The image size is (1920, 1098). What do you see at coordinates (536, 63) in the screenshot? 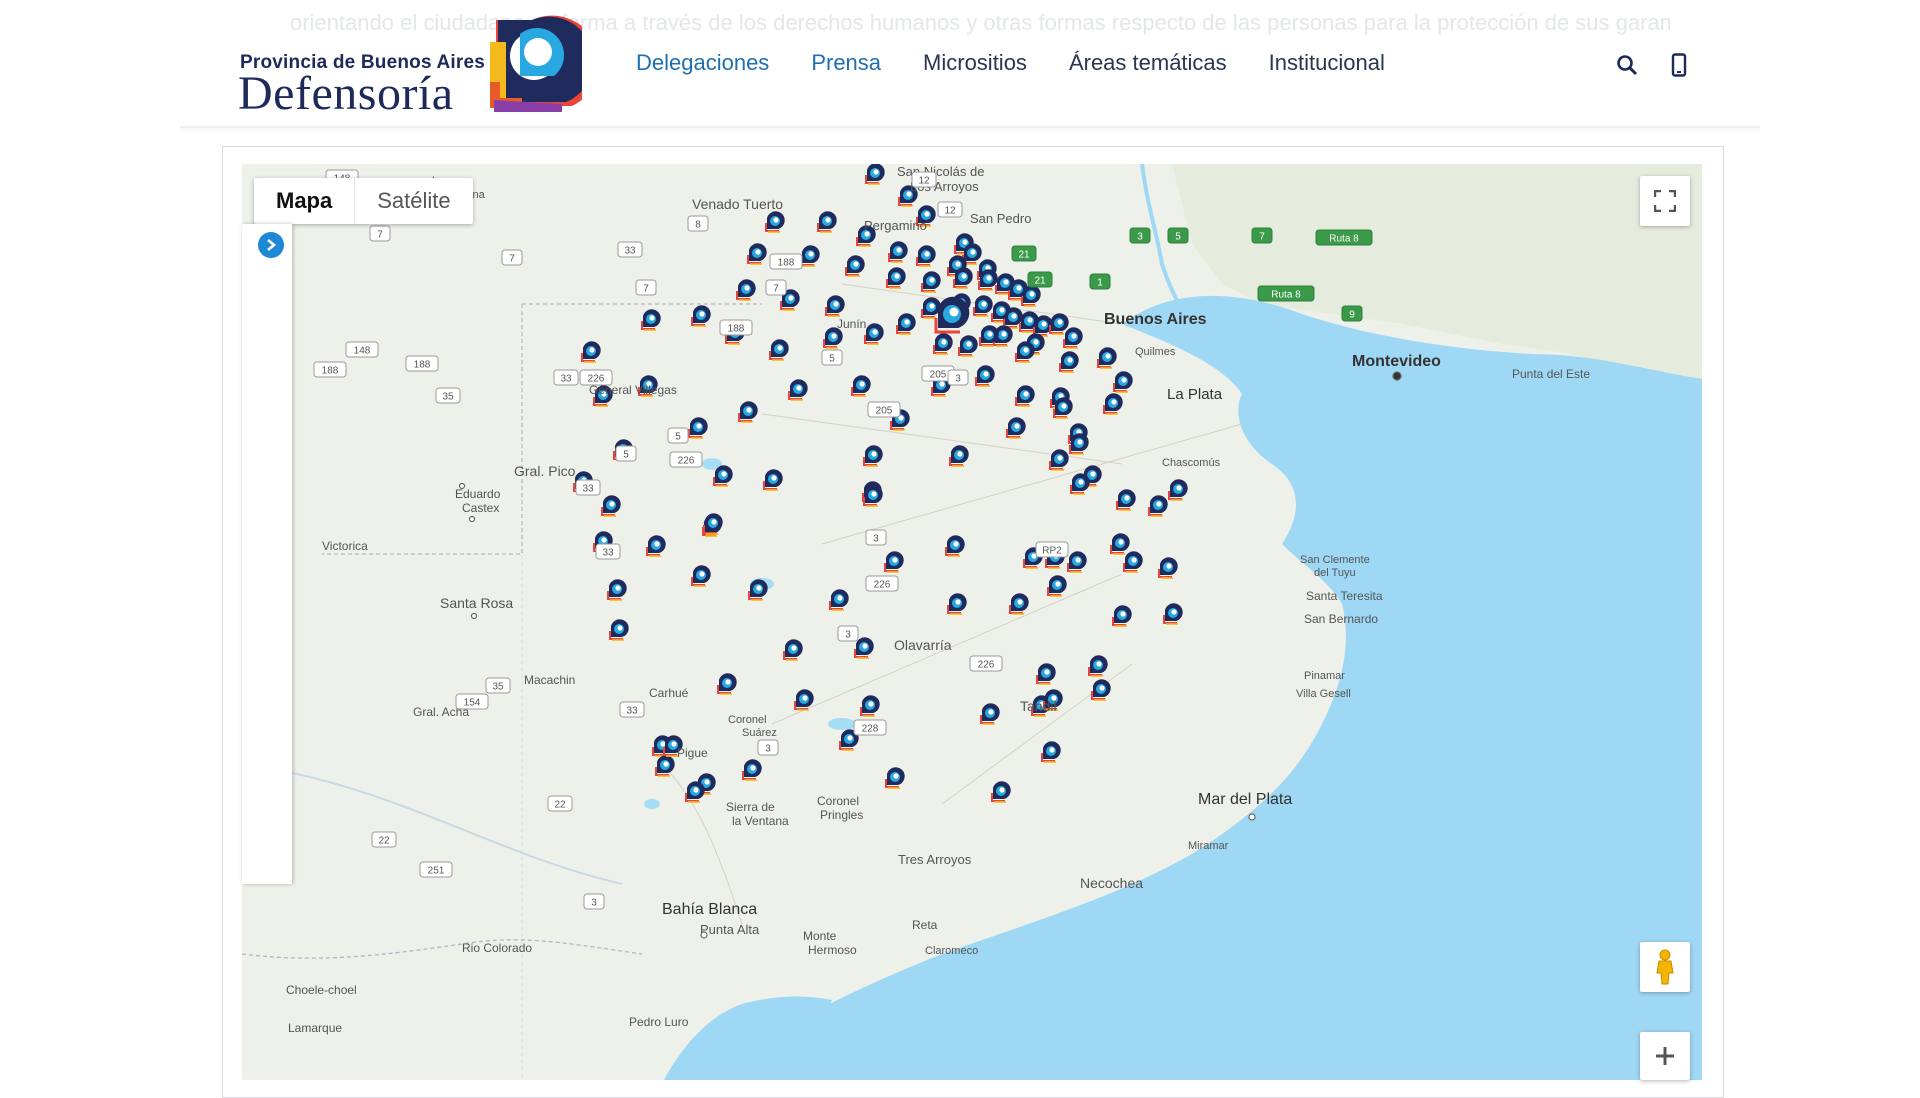
I see `defensoria-logo-icon` at bounding box center [536, 63].